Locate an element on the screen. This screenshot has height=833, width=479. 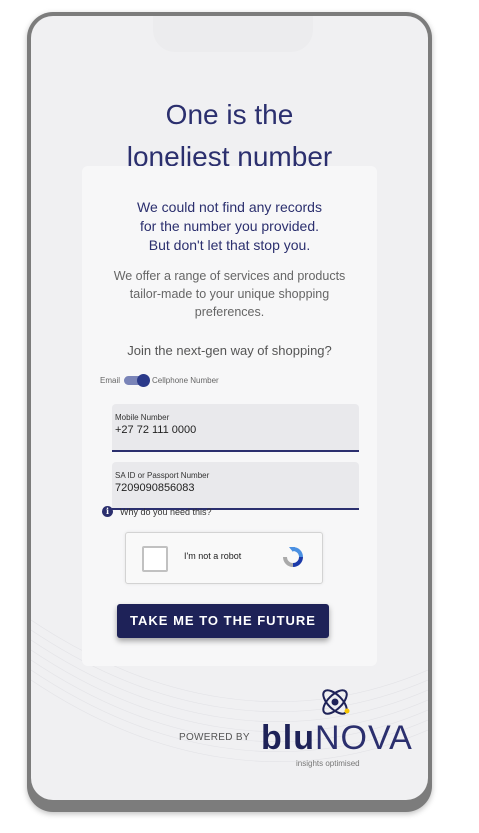
id-number-value: 7209090856083 is located at coordinates (155, 488).